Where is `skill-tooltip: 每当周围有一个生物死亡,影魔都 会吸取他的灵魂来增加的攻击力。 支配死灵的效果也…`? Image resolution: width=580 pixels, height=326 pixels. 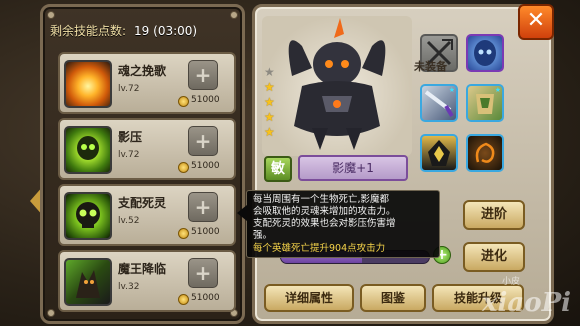 skill-tooltip: 每当周围有一个生物死亡,影魔都 会吸取他的灵魂来增加的攻击力。 支配死灵的效果也… is located at coordinates (338, 224).